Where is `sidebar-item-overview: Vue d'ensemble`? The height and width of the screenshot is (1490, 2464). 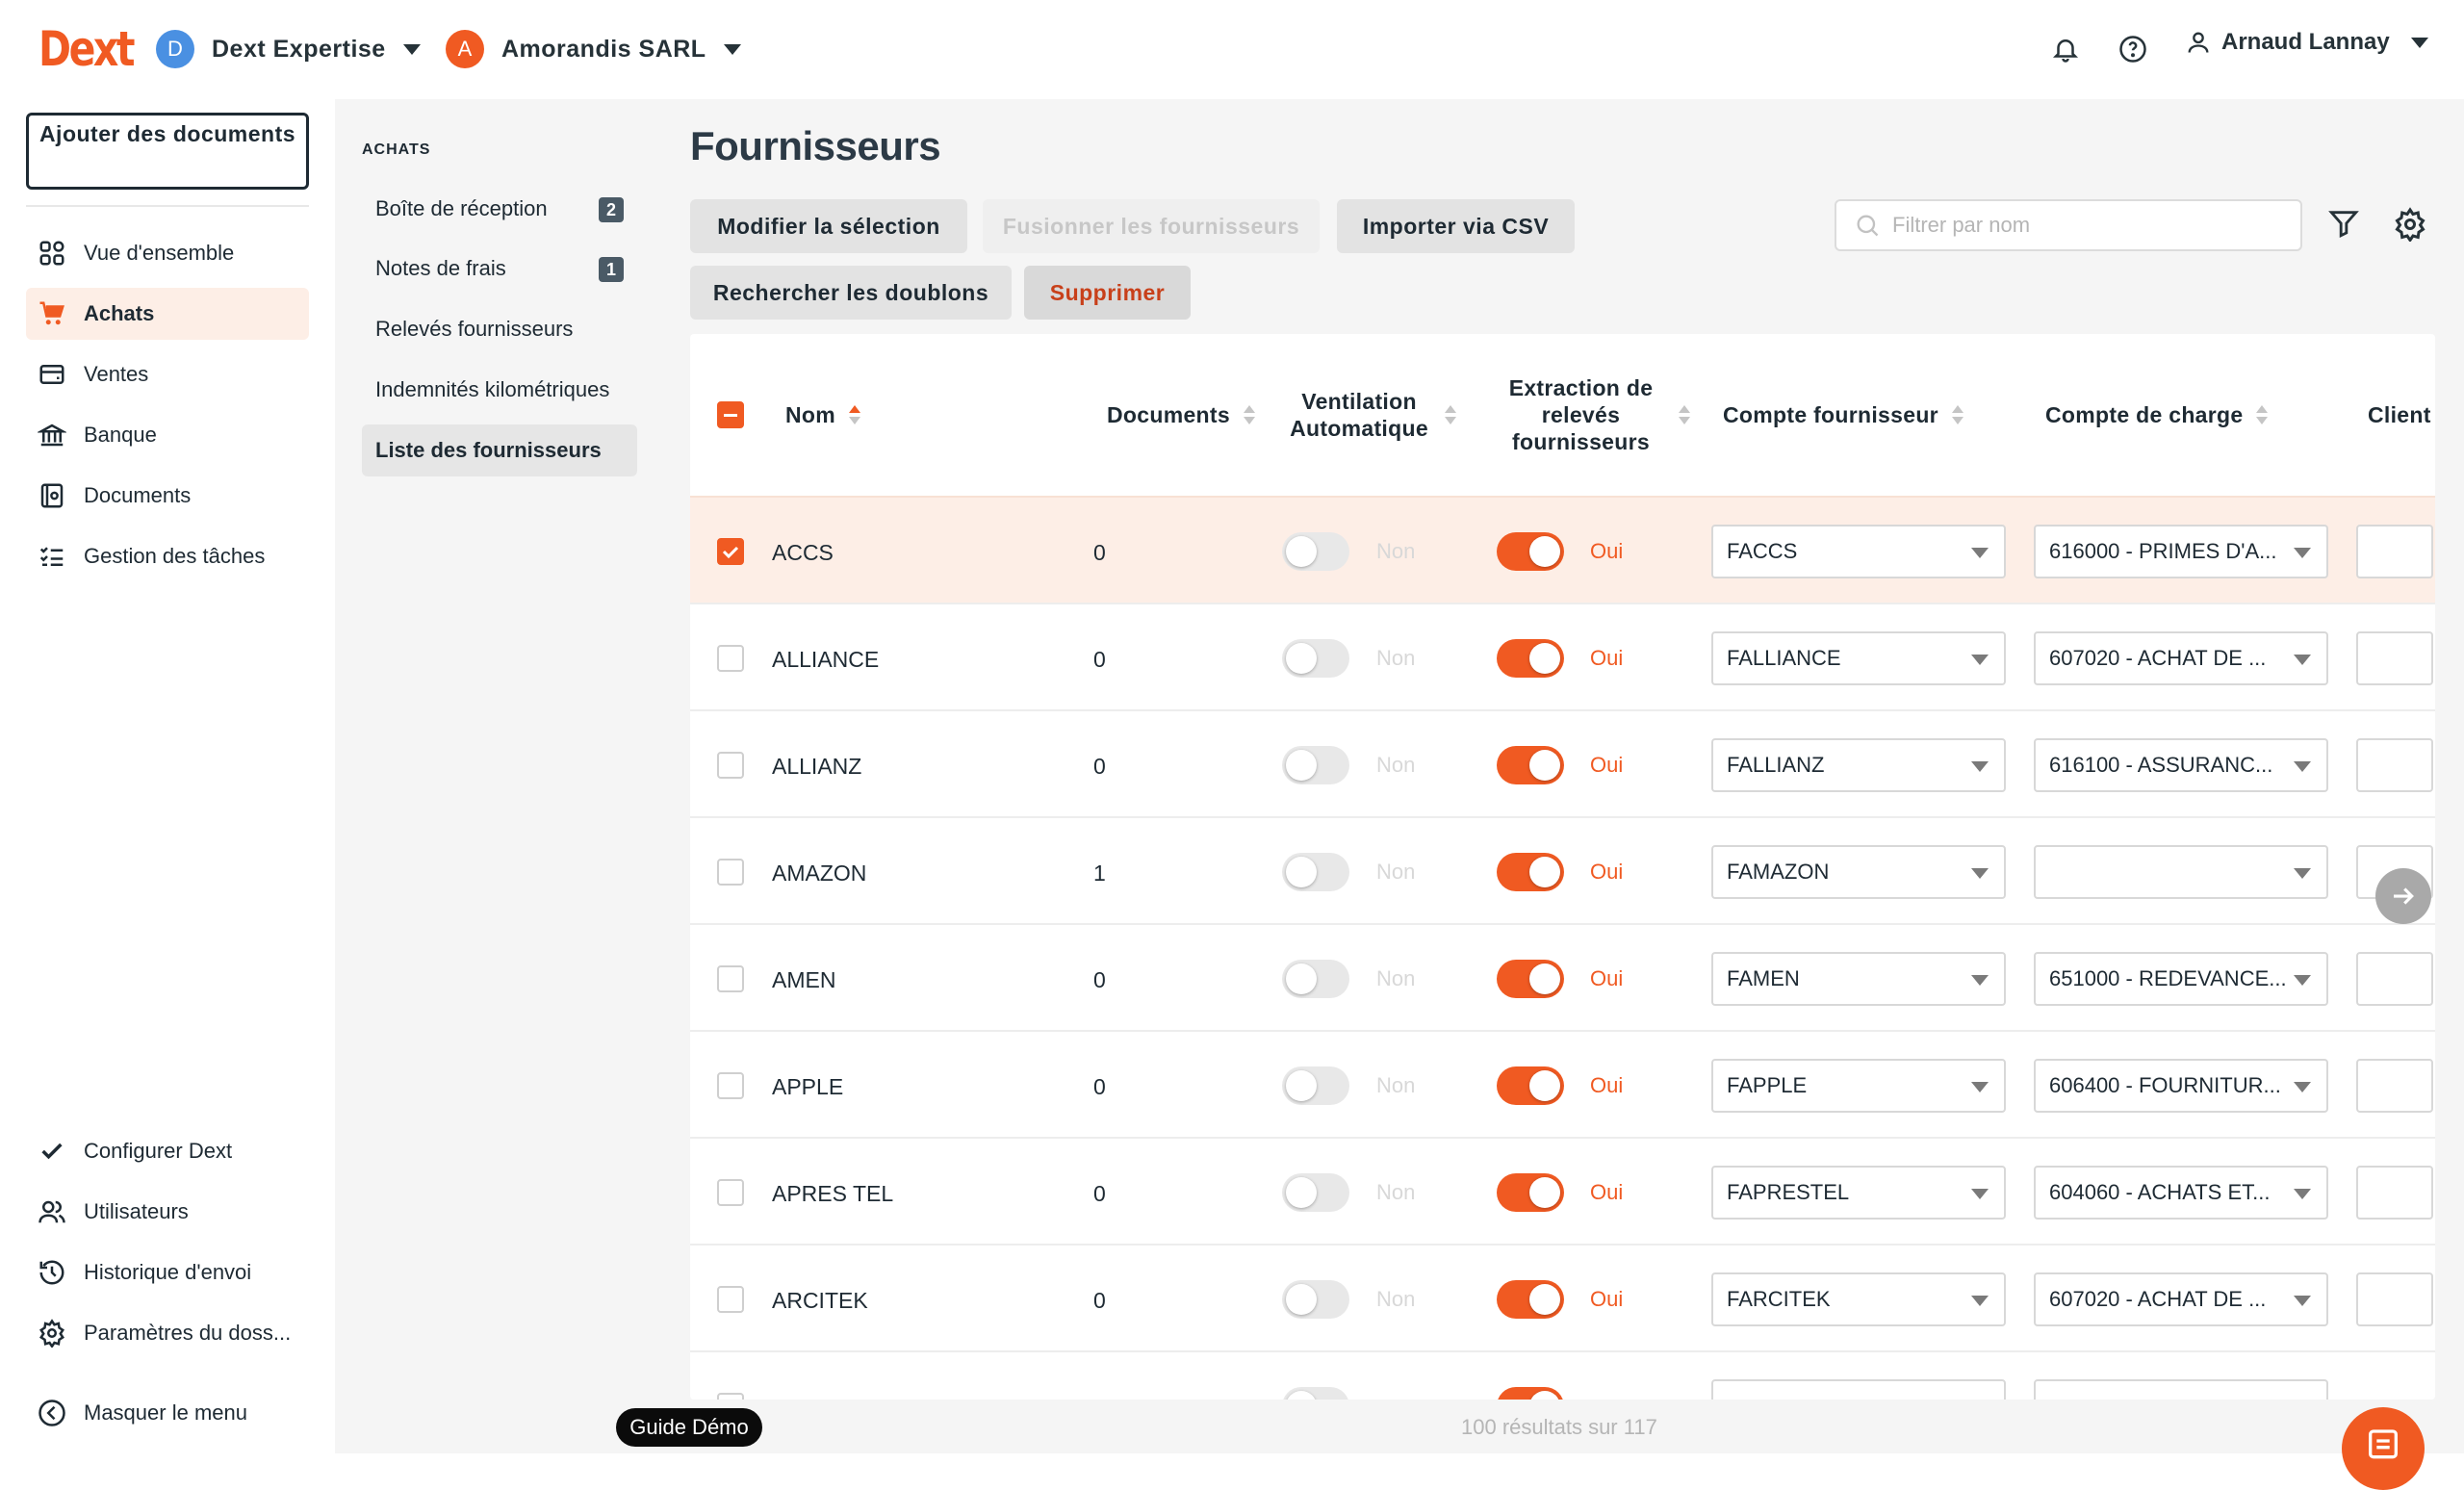
sidebar-item-overview: Vue d'ensemble is located at coordinates (167, 253).